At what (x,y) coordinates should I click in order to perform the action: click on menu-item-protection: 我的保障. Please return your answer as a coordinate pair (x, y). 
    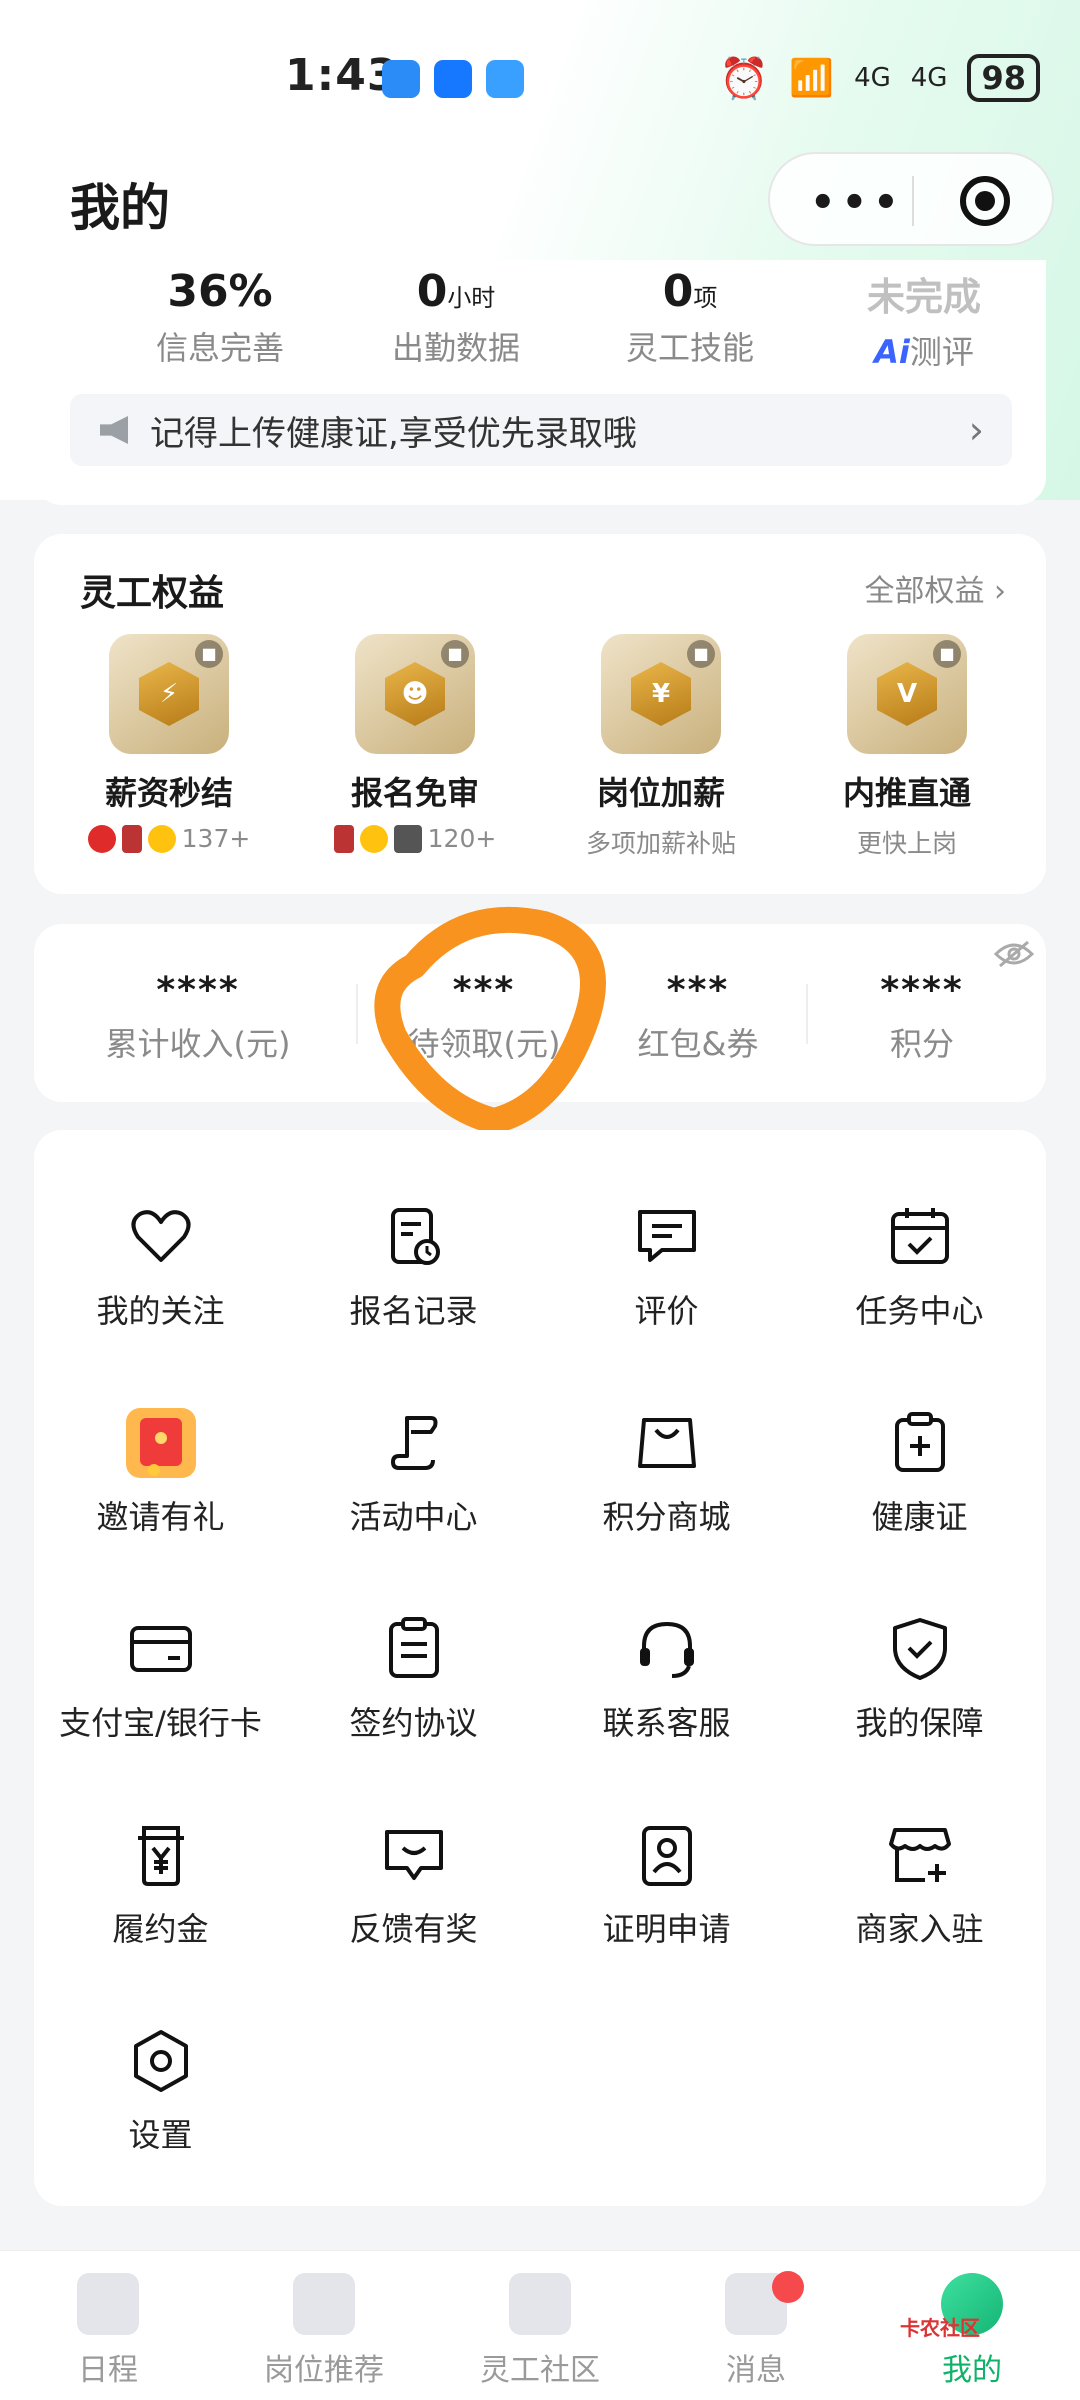
    Looking at the image, I should click on (919, 1689).